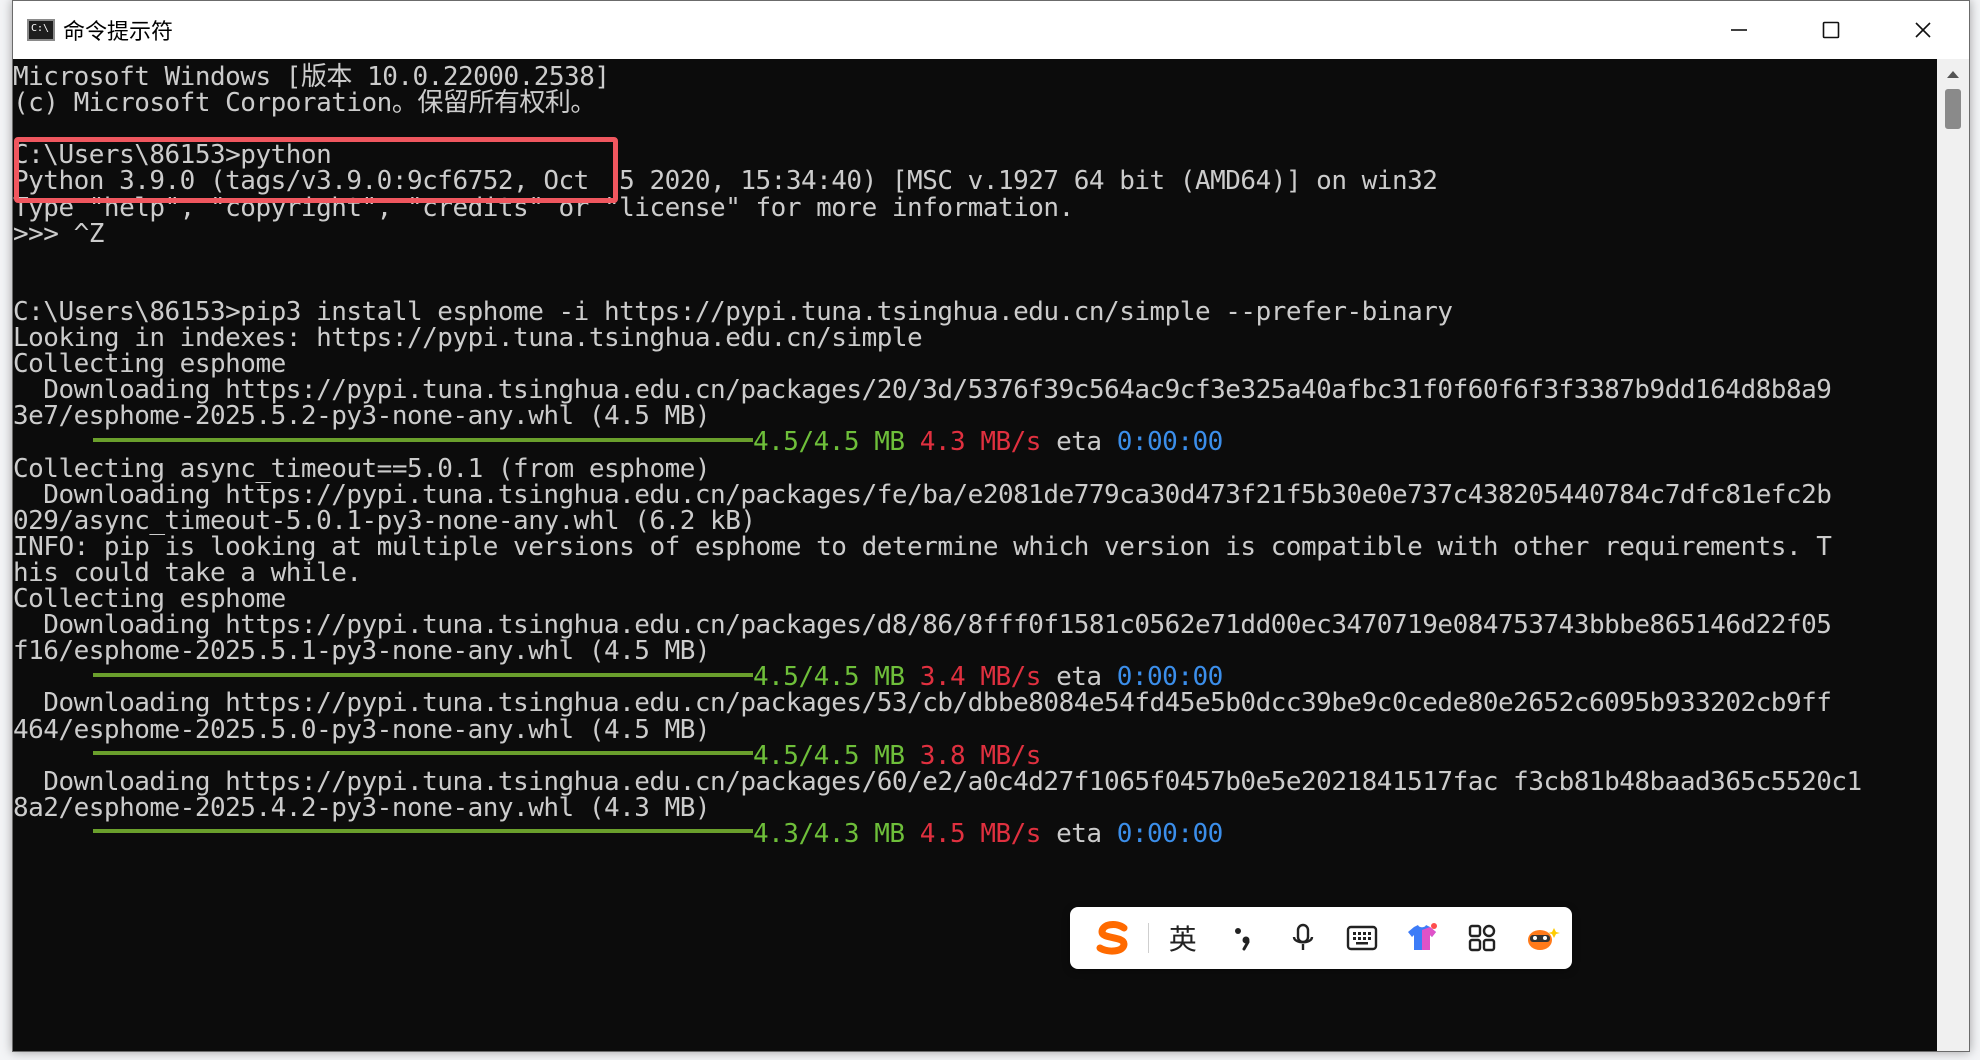  Describe the element at coordinates (304, 103) in the screenshot. I see `console-line: (c) Microsoft Corporation。保留所有权利。` at that location.